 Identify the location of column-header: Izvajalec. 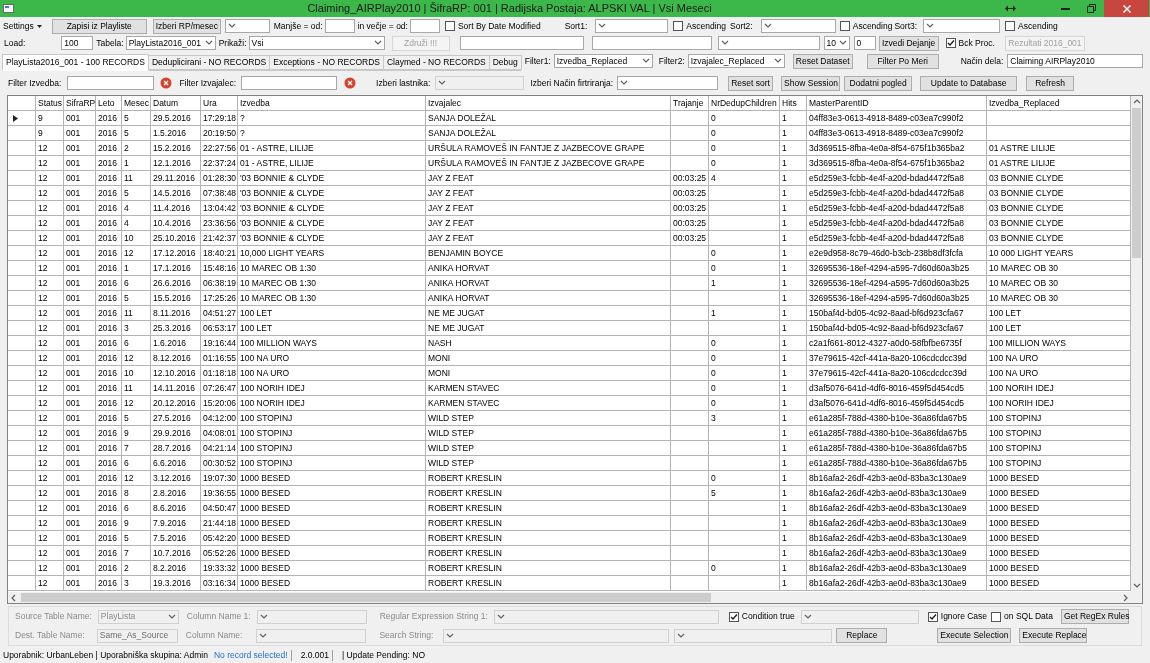
(548, 103).